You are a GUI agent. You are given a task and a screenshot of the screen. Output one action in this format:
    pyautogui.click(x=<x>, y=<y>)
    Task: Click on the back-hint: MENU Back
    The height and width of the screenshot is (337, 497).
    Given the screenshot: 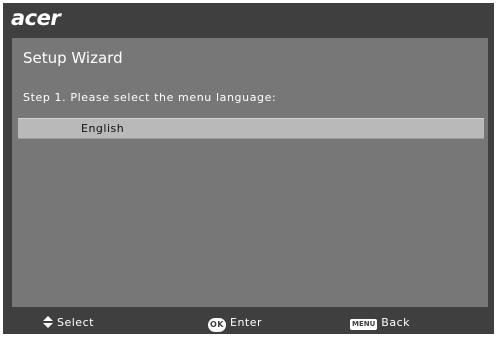 What is the action you would take?
    pyautogui.click(x=380, y=323)
    